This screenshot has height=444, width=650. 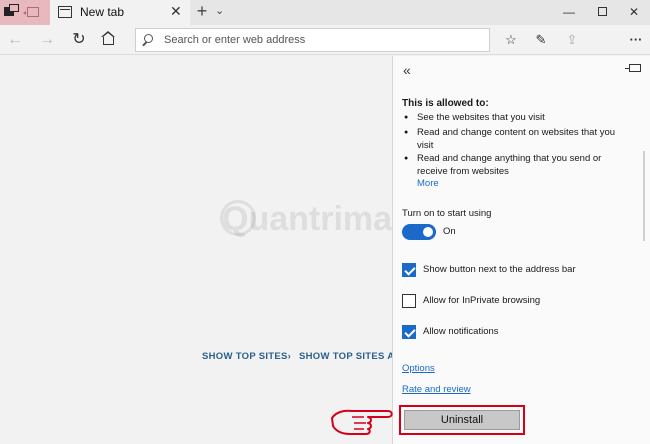 What do you see at coordinates (409, 270) in the screenshot?
I see `show-button-checkbox` at bounding box center [409, 270].